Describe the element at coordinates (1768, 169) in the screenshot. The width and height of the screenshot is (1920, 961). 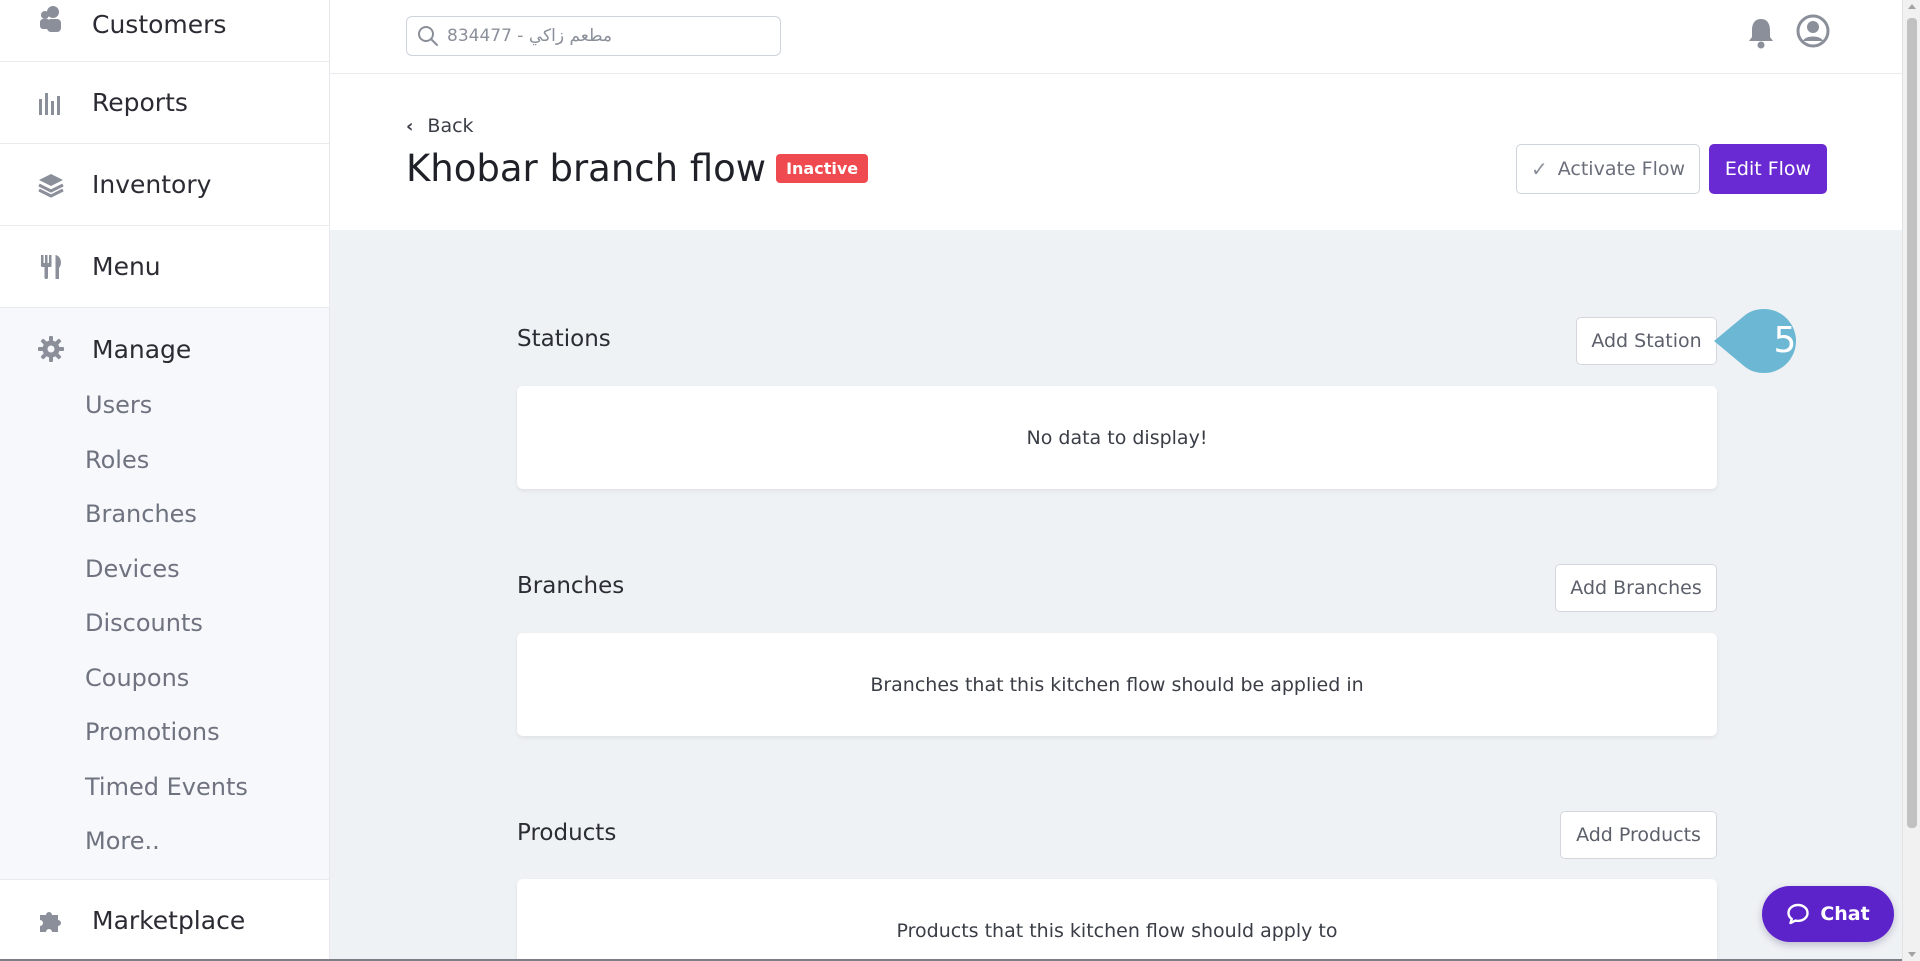
I see `edit-flow-button: Edit Flow` at that location.